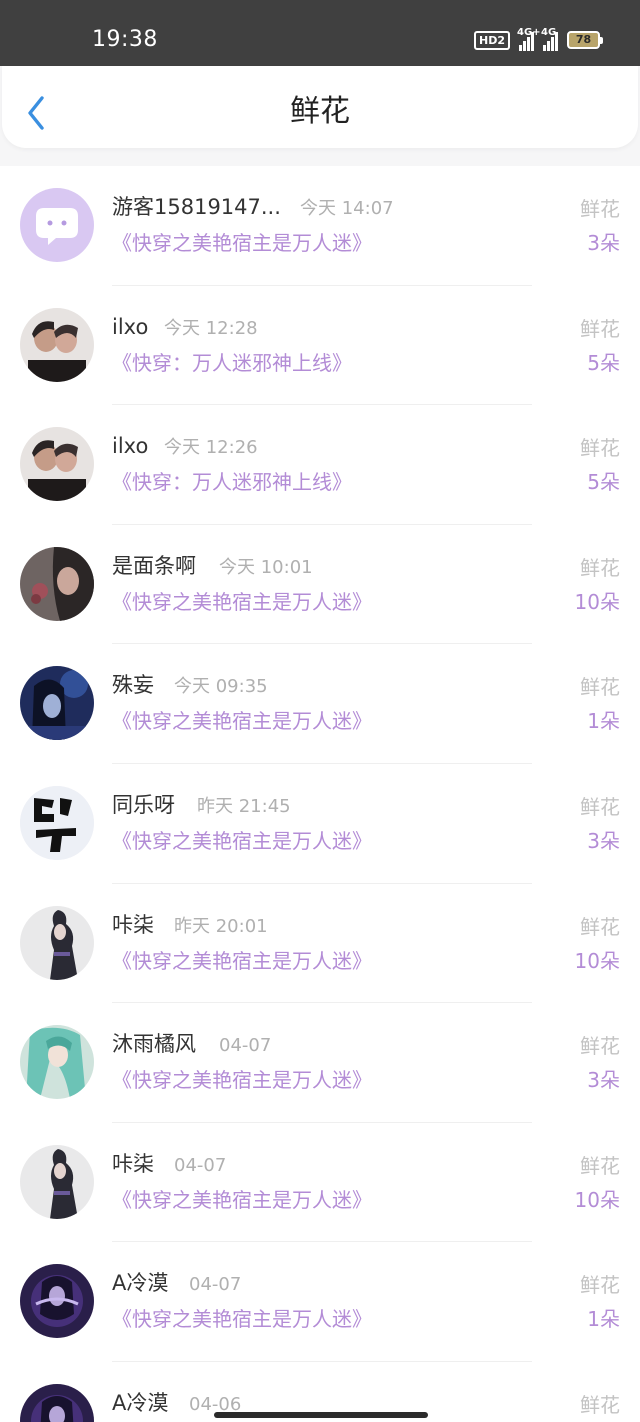 The image size is (640, 1422). I want to click on user-name: 沐雨橘风, so click(154, 1044).